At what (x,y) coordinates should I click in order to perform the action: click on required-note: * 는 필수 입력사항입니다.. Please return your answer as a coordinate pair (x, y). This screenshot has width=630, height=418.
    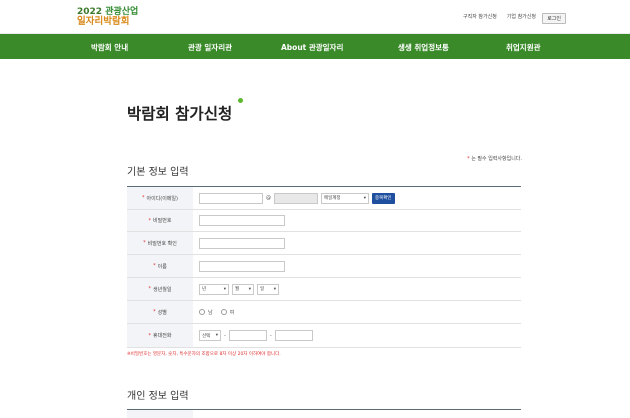
    Looking at the image, I should click on (494, 158).